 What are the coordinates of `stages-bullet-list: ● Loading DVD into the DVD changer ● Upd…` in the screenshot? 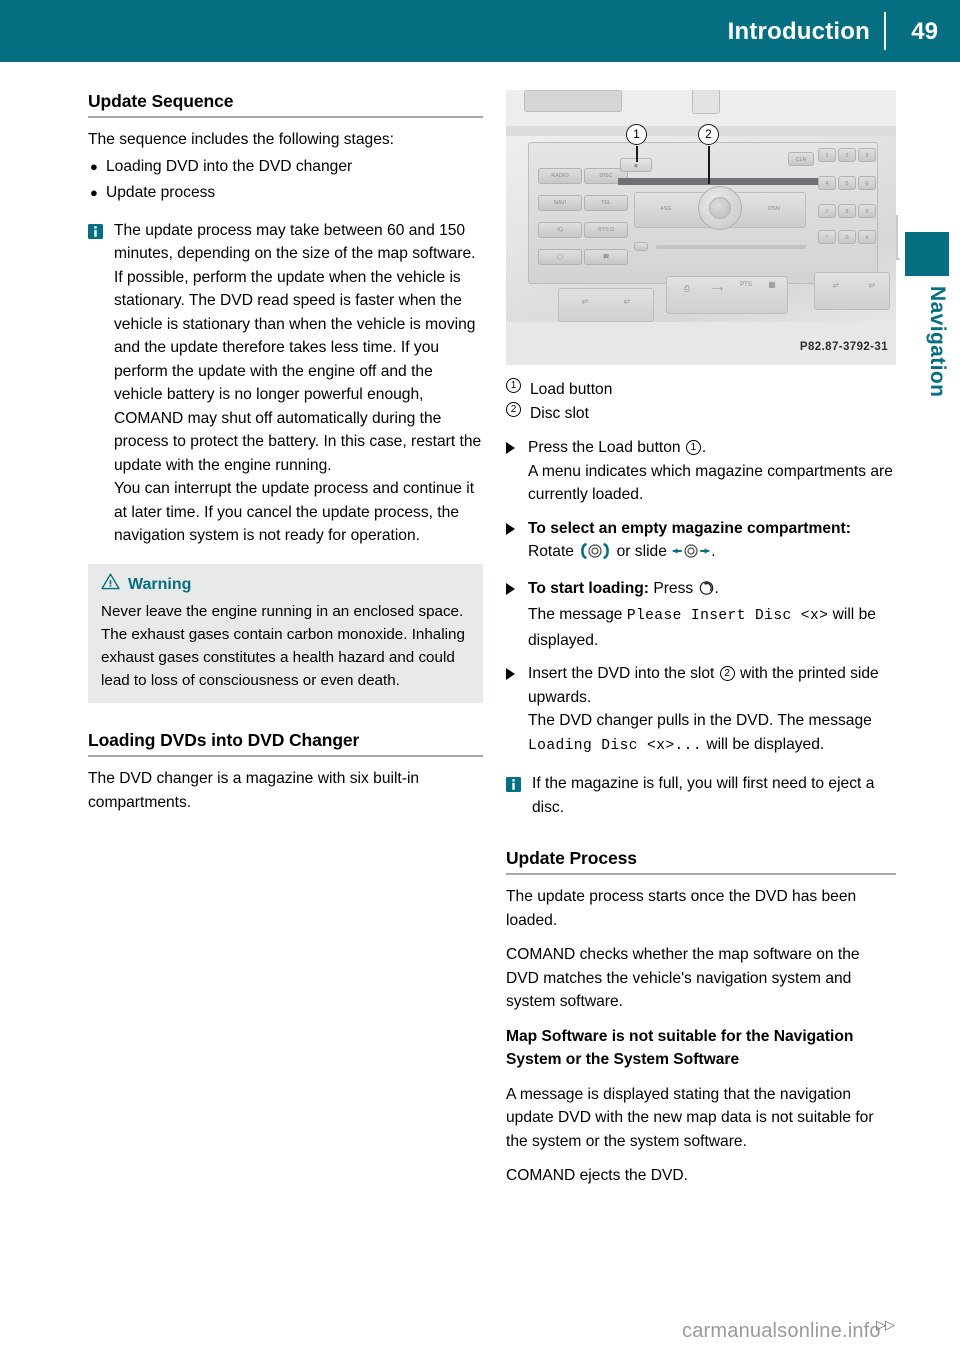 It's located at (285, 180).